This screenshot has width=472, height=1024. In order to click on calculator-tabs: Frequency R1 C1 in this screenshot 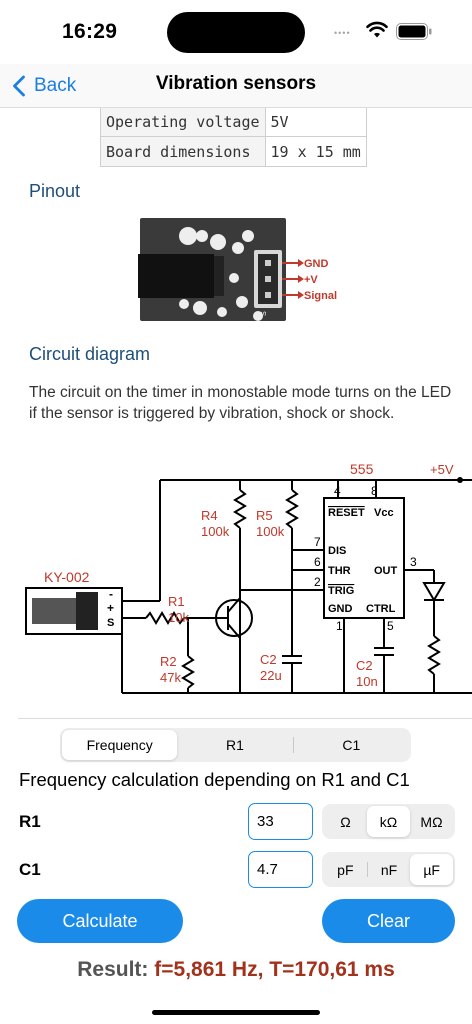, I will do `click(235, 745)`.